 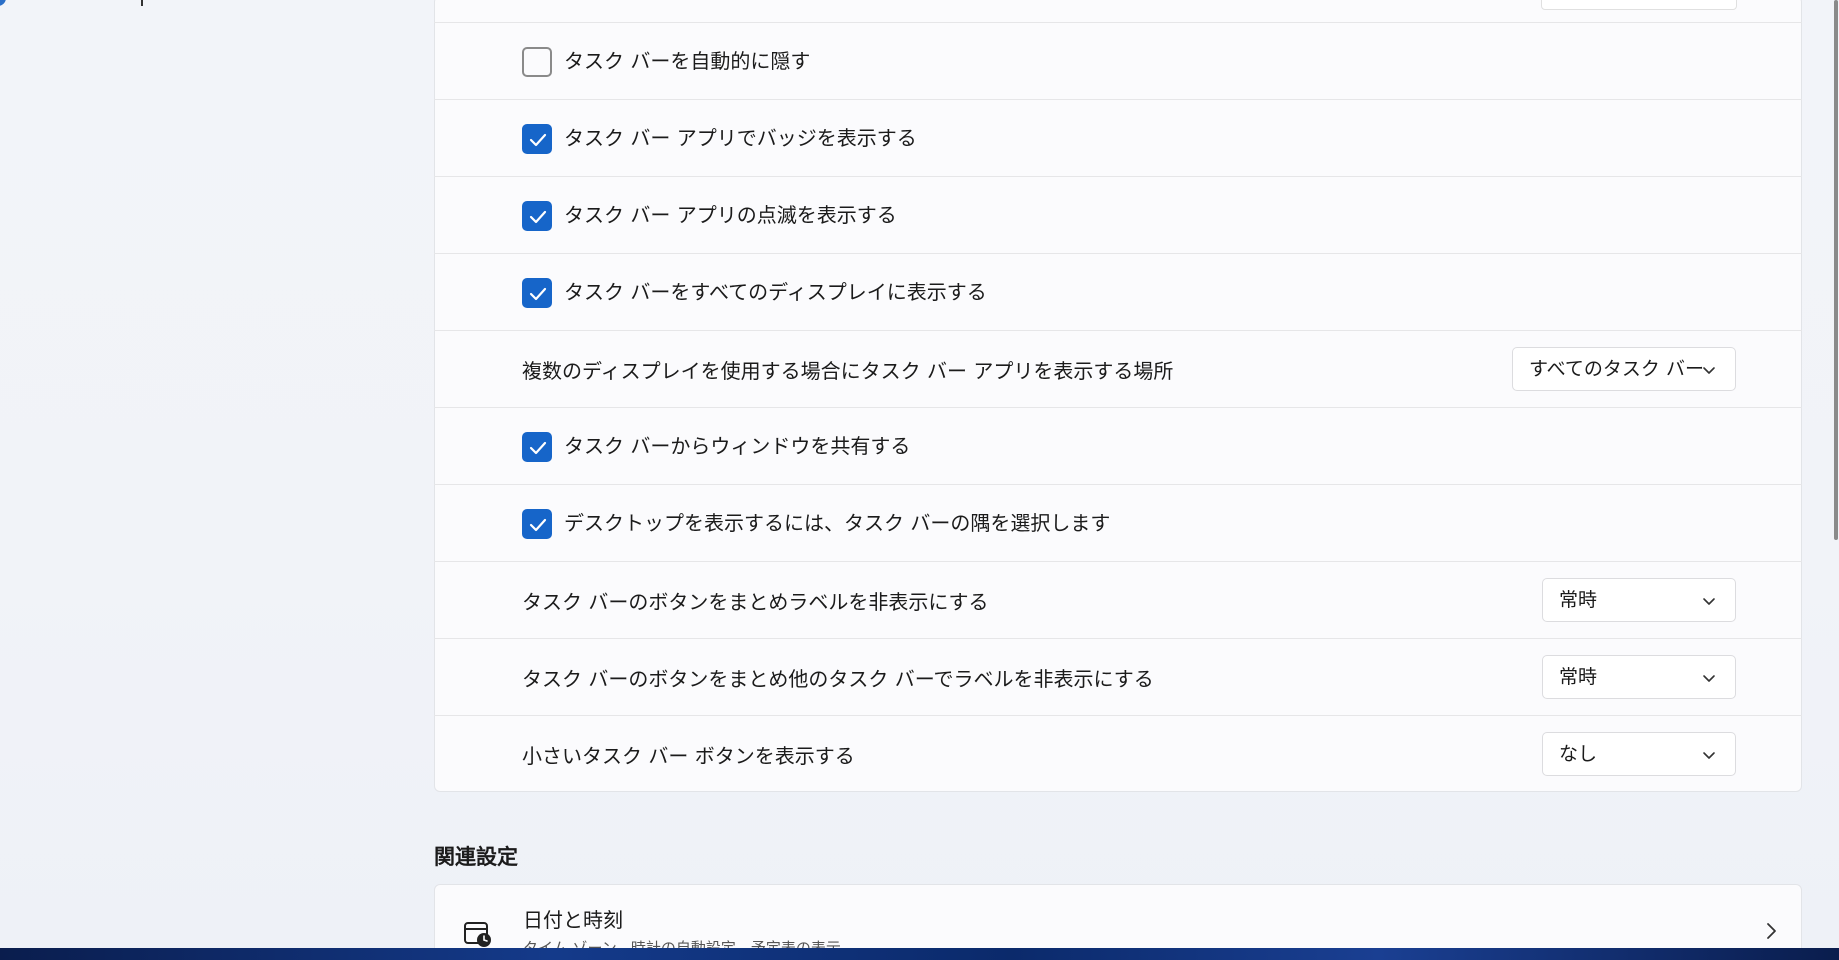 I want to click on setting-row-combine-buttons: タスク バーのボタンをまとめラベルを非表示にする 常時, so click(x=1118, y=599).